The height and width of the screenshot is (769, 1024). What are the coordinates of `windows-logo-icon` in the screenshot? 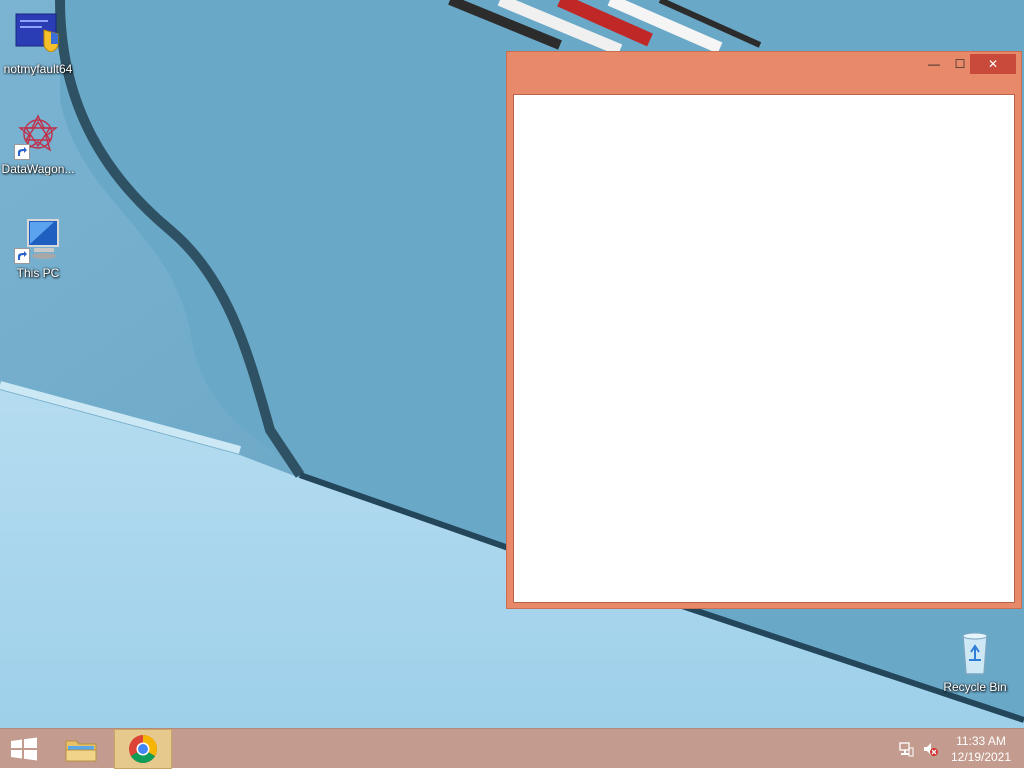 It's located at (24, 749).